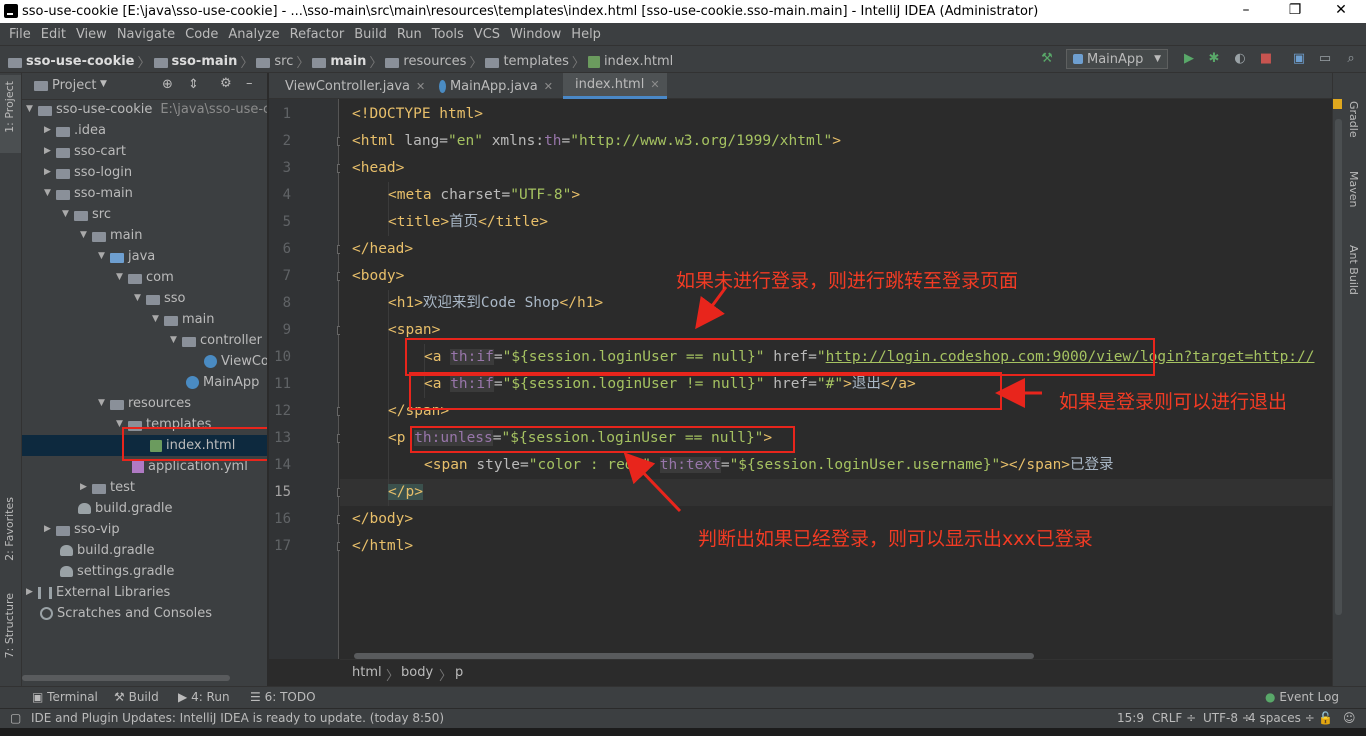 The image size is (1366, 736). Describe the element at coordinates (348, 61) in the screenshot. I see `breadcrumb-main: main` at that location.